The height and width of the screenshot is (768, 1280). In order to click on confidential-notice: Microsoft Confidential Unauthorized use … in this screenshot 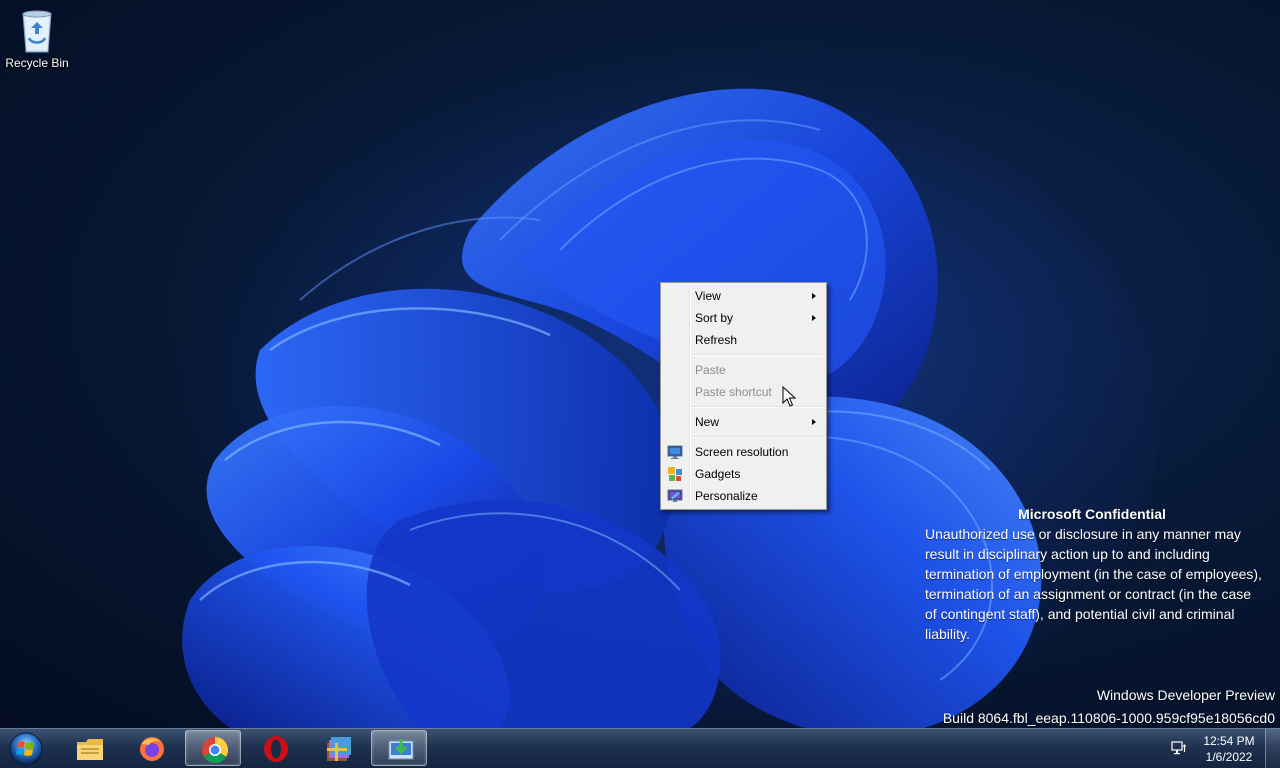, I will do `click(1095, 574)`.